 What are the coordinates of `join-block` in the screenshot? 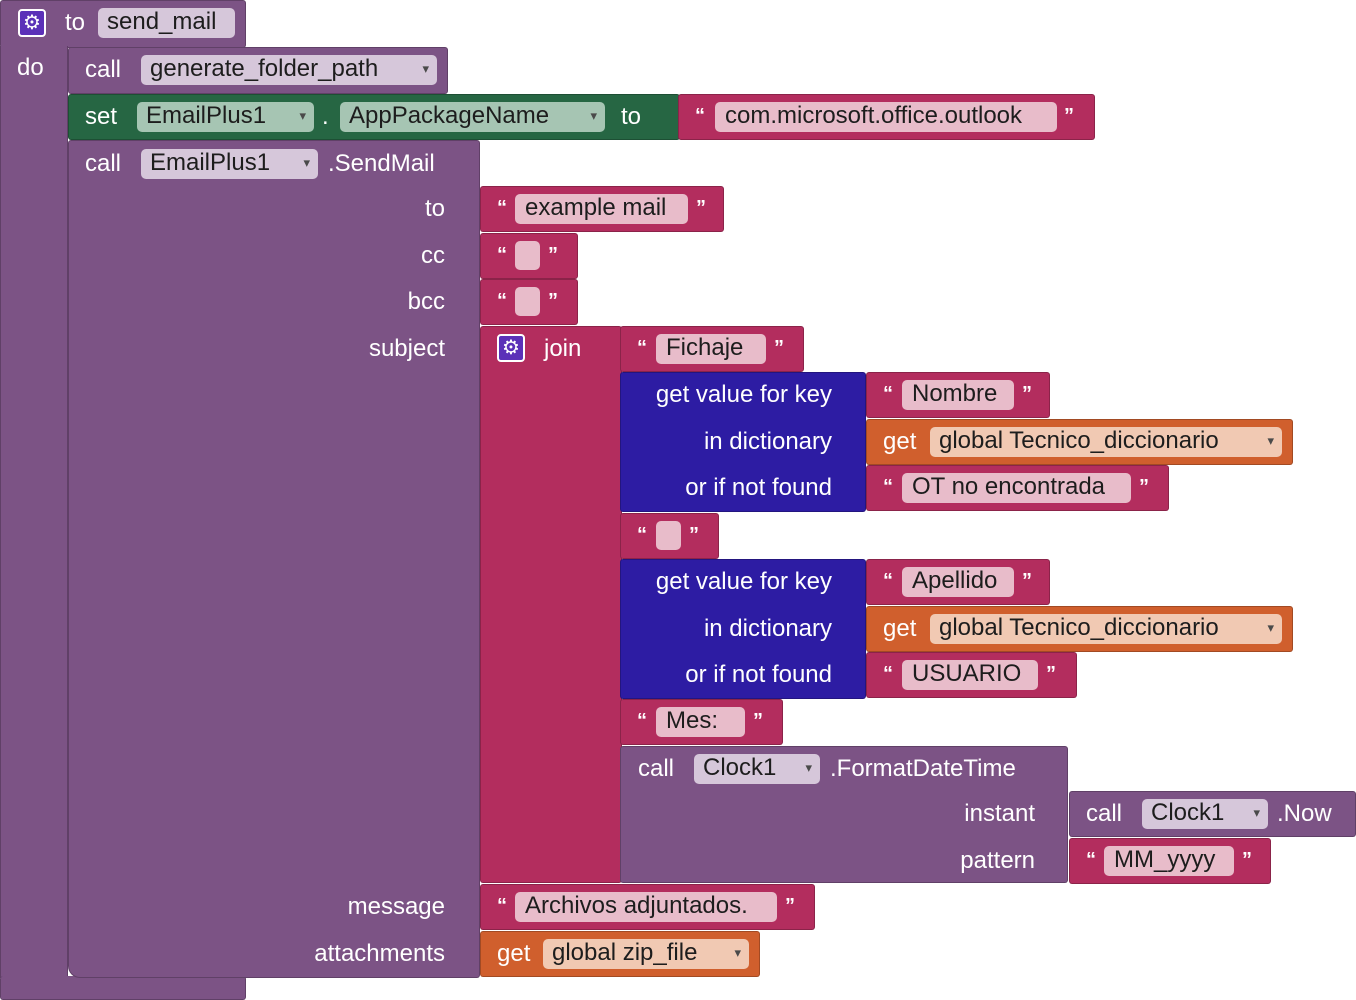 It's located at (551, 604).